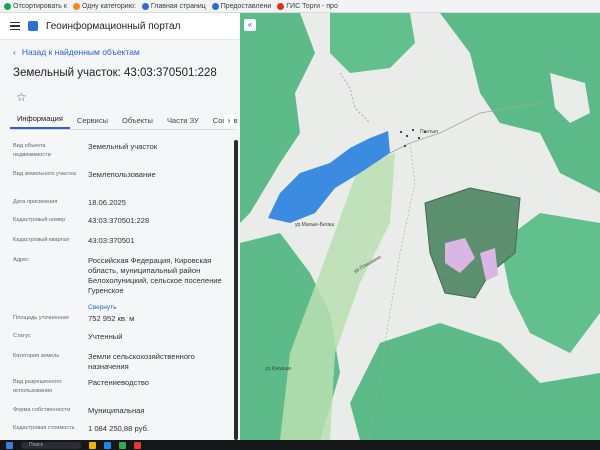 The width and height of the screenshot is (600, 450). I want to click on star-icon: ☆, so click(21, 97).